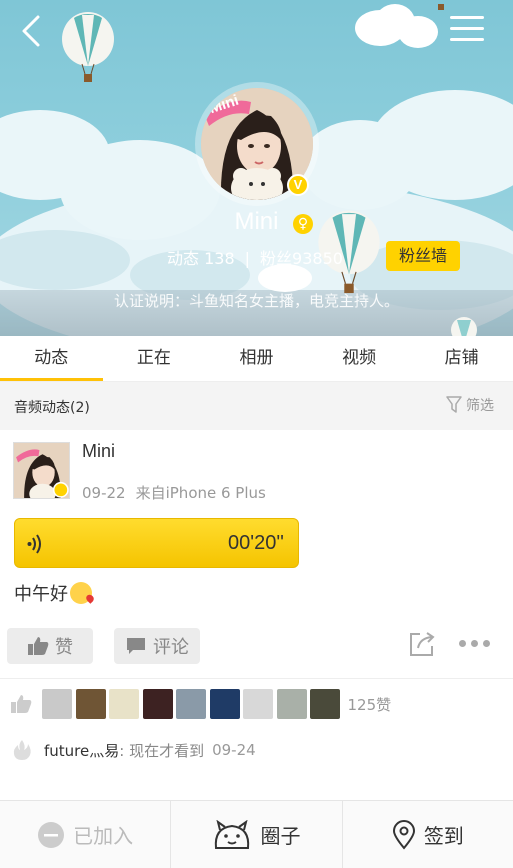  I want to click on female-icon: ♀, so click(303, 224).